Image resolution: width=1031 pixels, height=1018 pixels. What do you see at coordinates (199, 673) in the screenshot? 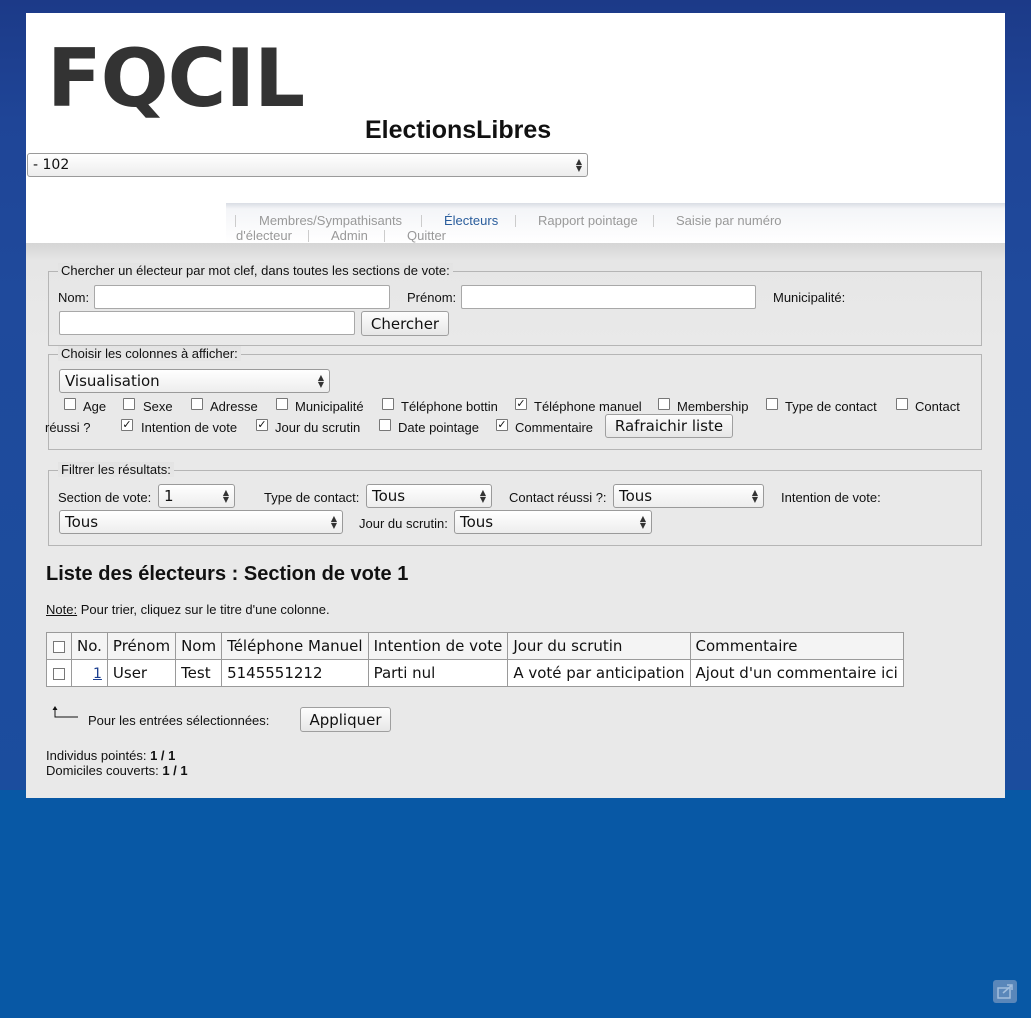
I see `row-nom: Test` at bounding box center [199, 673].